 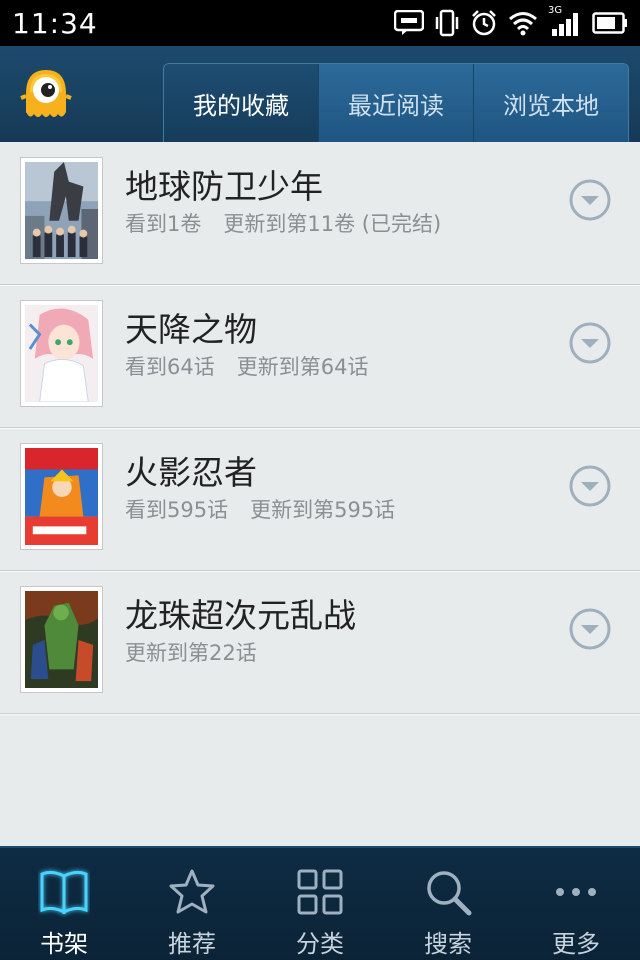 What do you see at coordinates (177, 510) in the screenshot?
I see `read-progress: 看到595话` at bounding box center [177, 510].